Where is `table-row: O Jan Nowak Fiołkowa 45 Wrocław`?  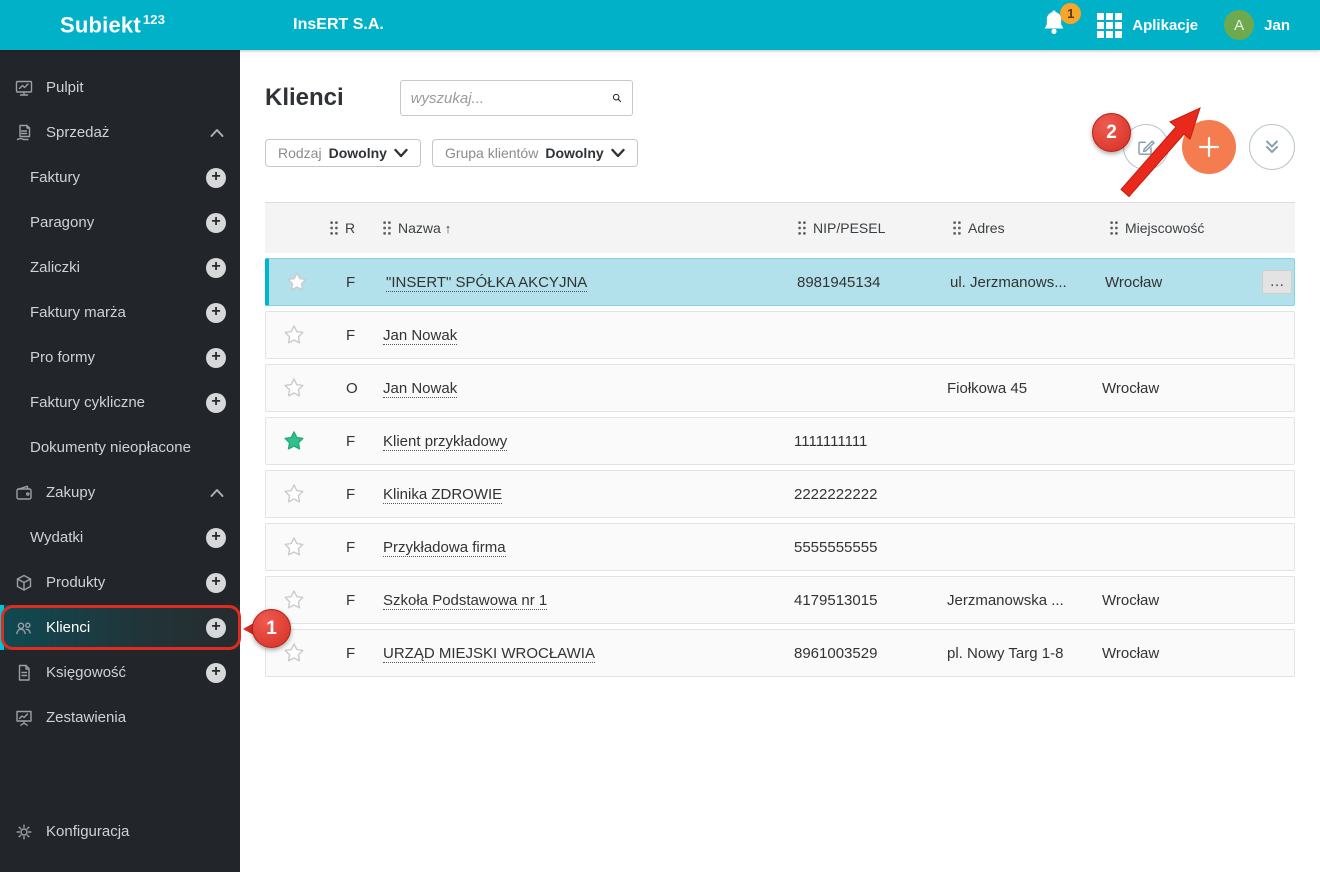
table-row: O Jan Nowak Fiołkowa 45 Wrocław is located at coordinates (780, 388).